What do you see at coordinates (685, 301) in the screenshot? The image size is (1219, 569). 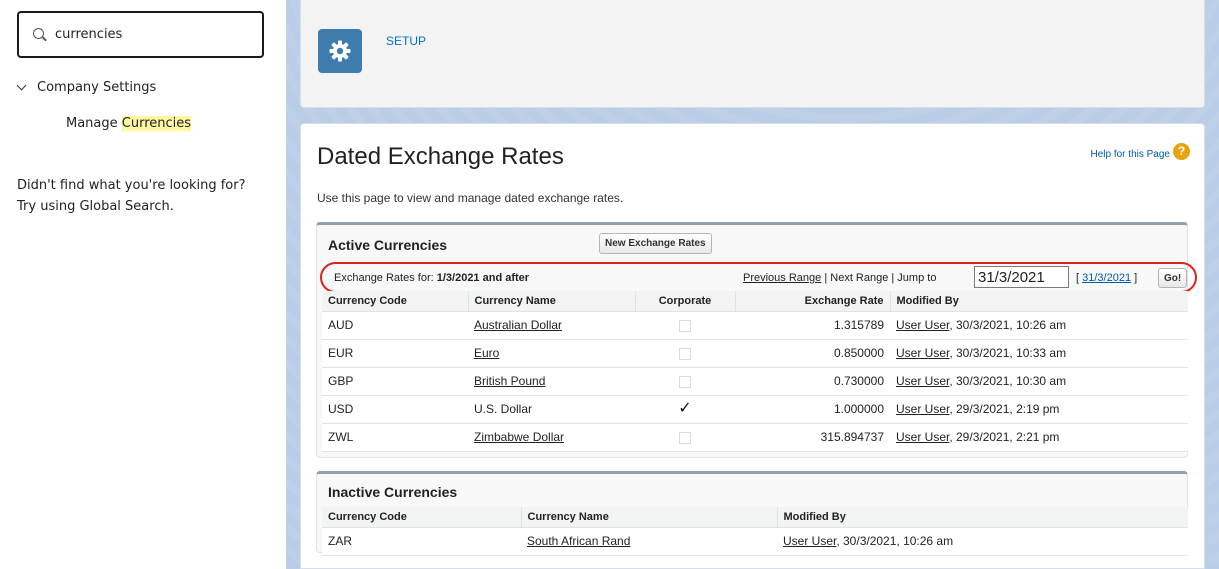 I see `column-header: Corporate` at bounding box center [685, 301].